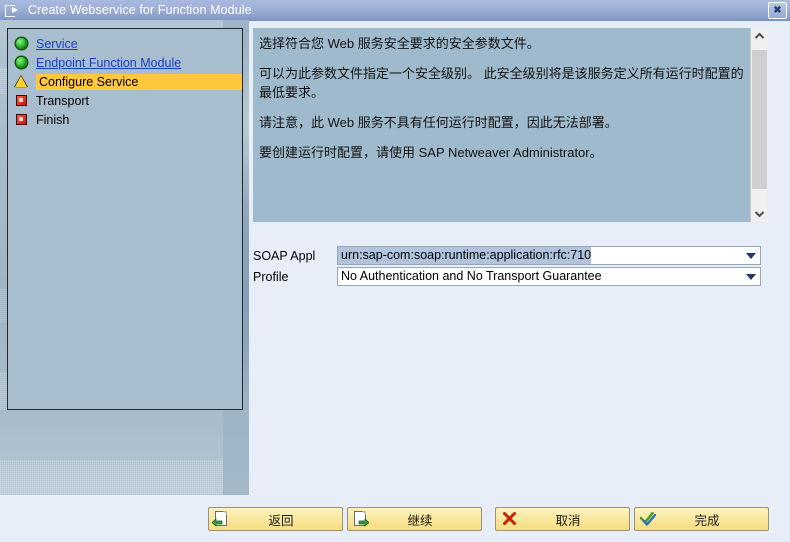  I want to click on sidebar-item-label: Endpoint Function Module, so click(109, 62).